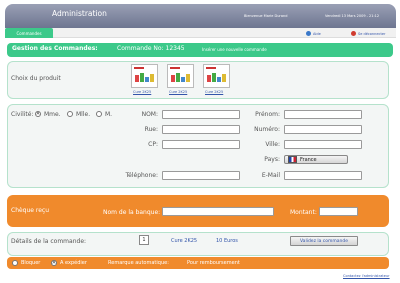 The image size is (400, 283). What do you see at coordinates (234, 49) in the screenshot?
I see `new-order-link: Insérer une nouvelle commande` at bounding box center [234, 49].